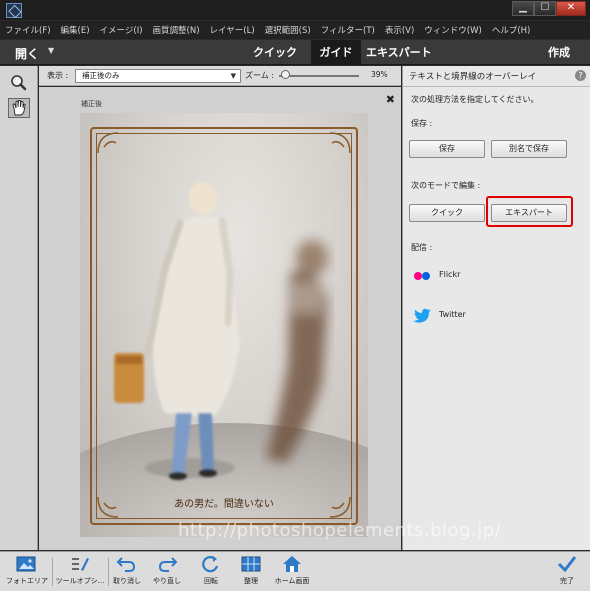  What do you see at coordinates (446, 185) in the screenshot?
I see `edit-mode-heading: 次のモードで編集 :` at bounding box center [446, 185].